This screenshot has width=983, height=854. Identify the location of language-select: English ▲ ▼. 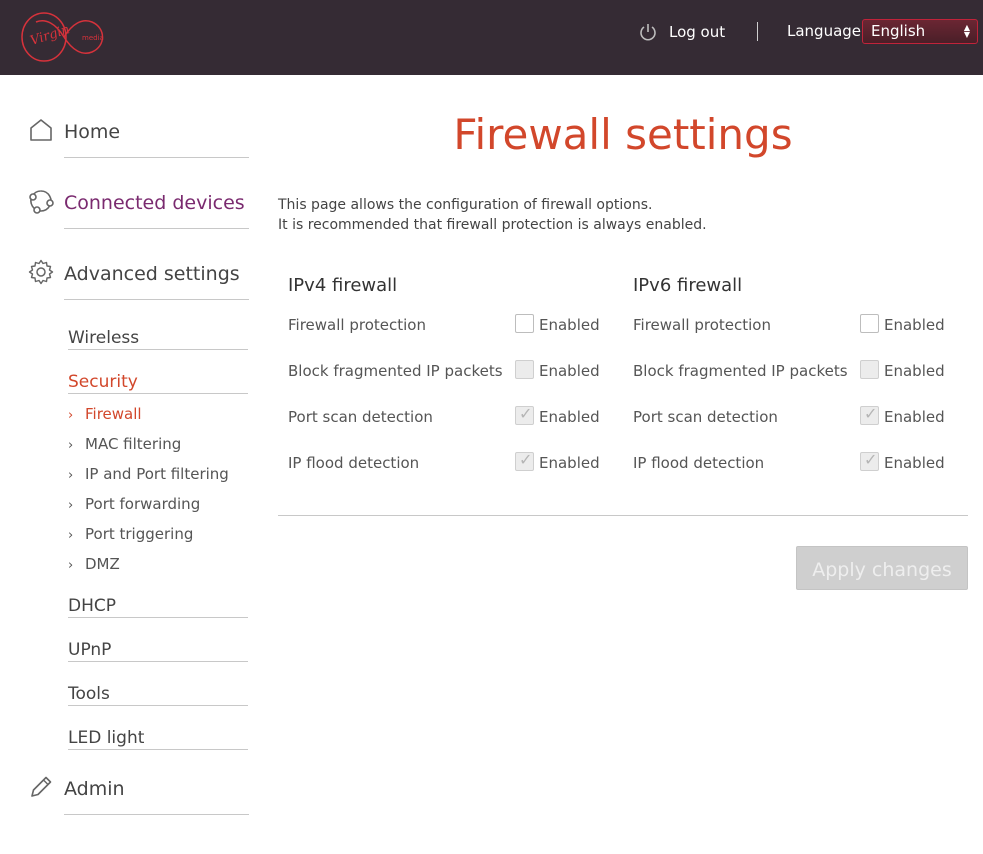
(920, 31).